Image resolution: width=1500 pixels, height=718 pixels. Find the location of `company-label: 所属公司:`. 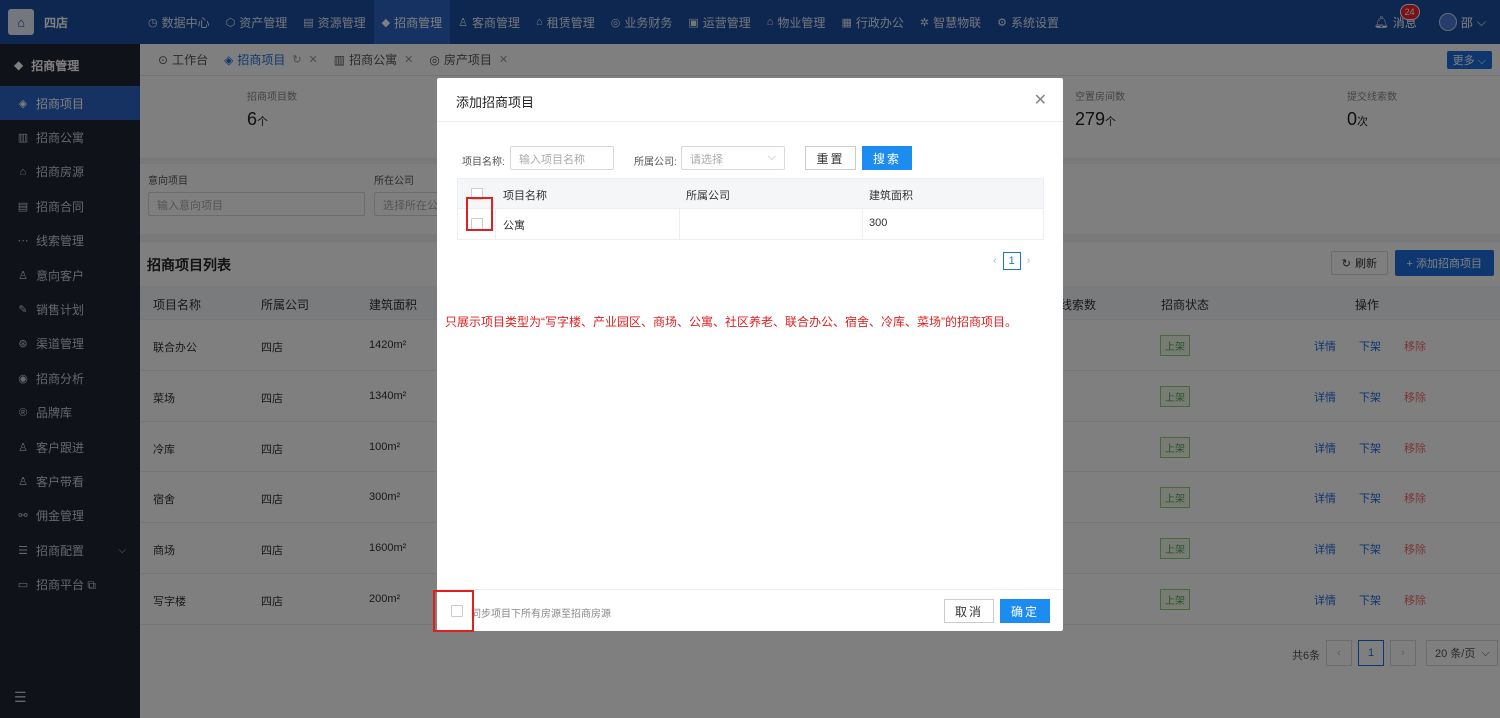

company-label: 所属公司: is located at coordinates (655, 162).